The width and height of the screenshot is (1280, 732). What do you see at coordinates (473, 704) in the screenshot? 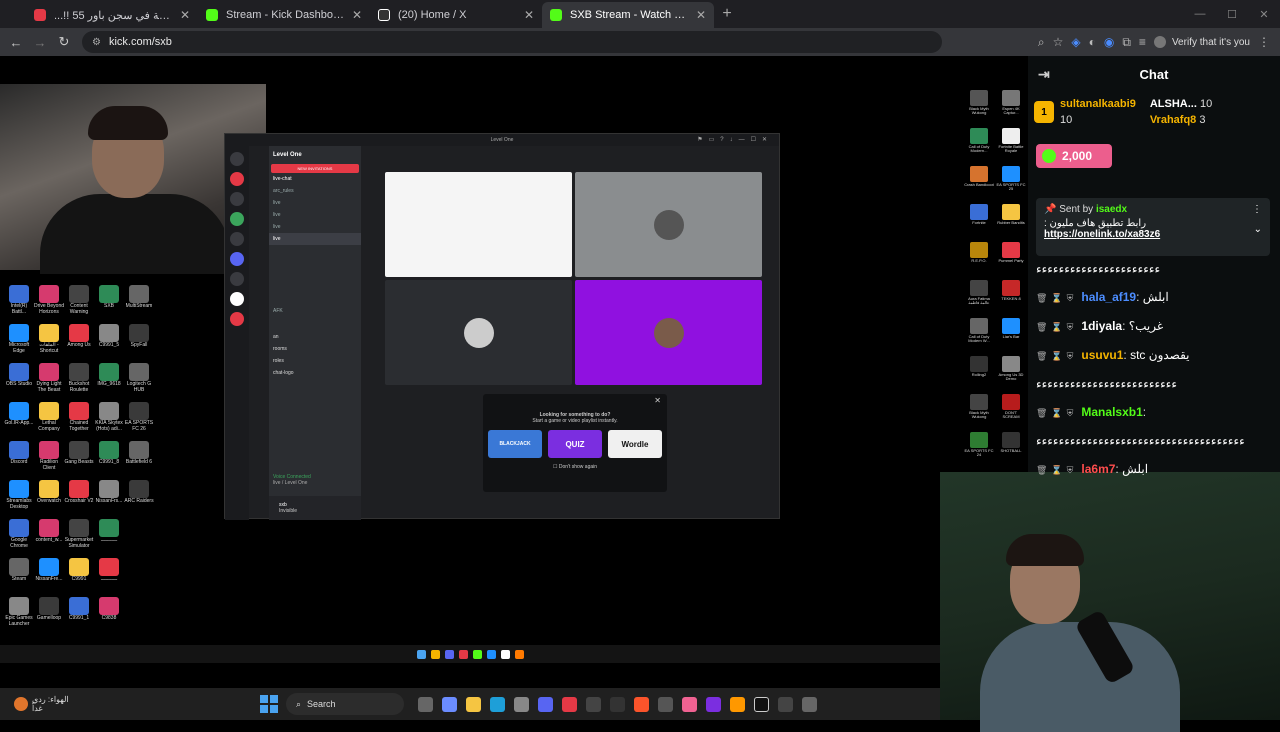
I see `file-explorer-icon` at bounding box center [473, 704].